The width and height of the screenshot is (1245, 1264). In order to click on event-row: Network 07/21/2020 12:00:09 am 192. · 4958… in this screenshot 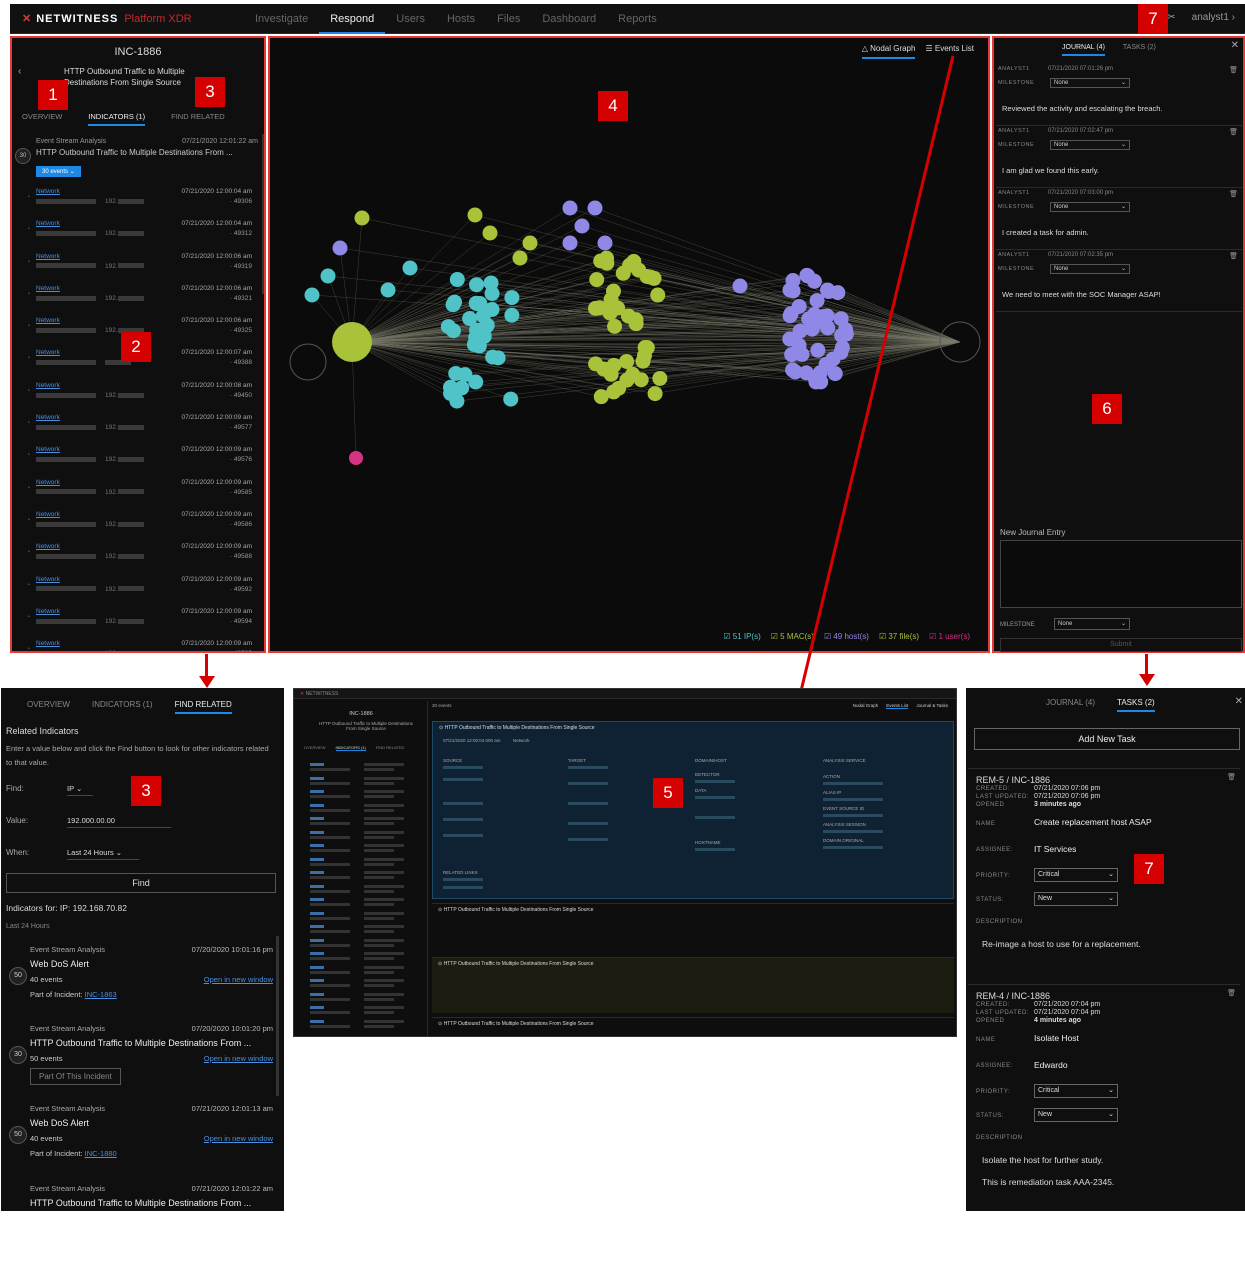, I will do `click(143, 557)`.